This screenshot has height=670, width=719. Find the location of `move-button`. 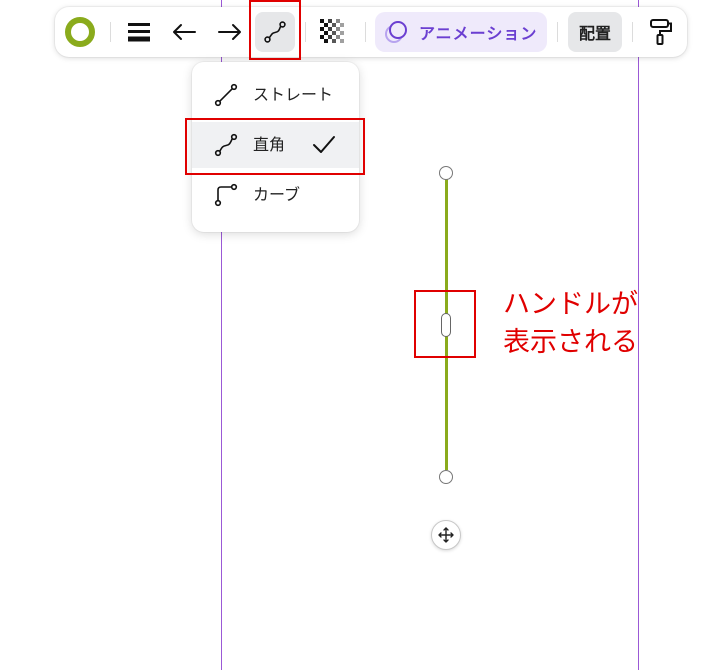

move-button is located at coordinates (446, 535).